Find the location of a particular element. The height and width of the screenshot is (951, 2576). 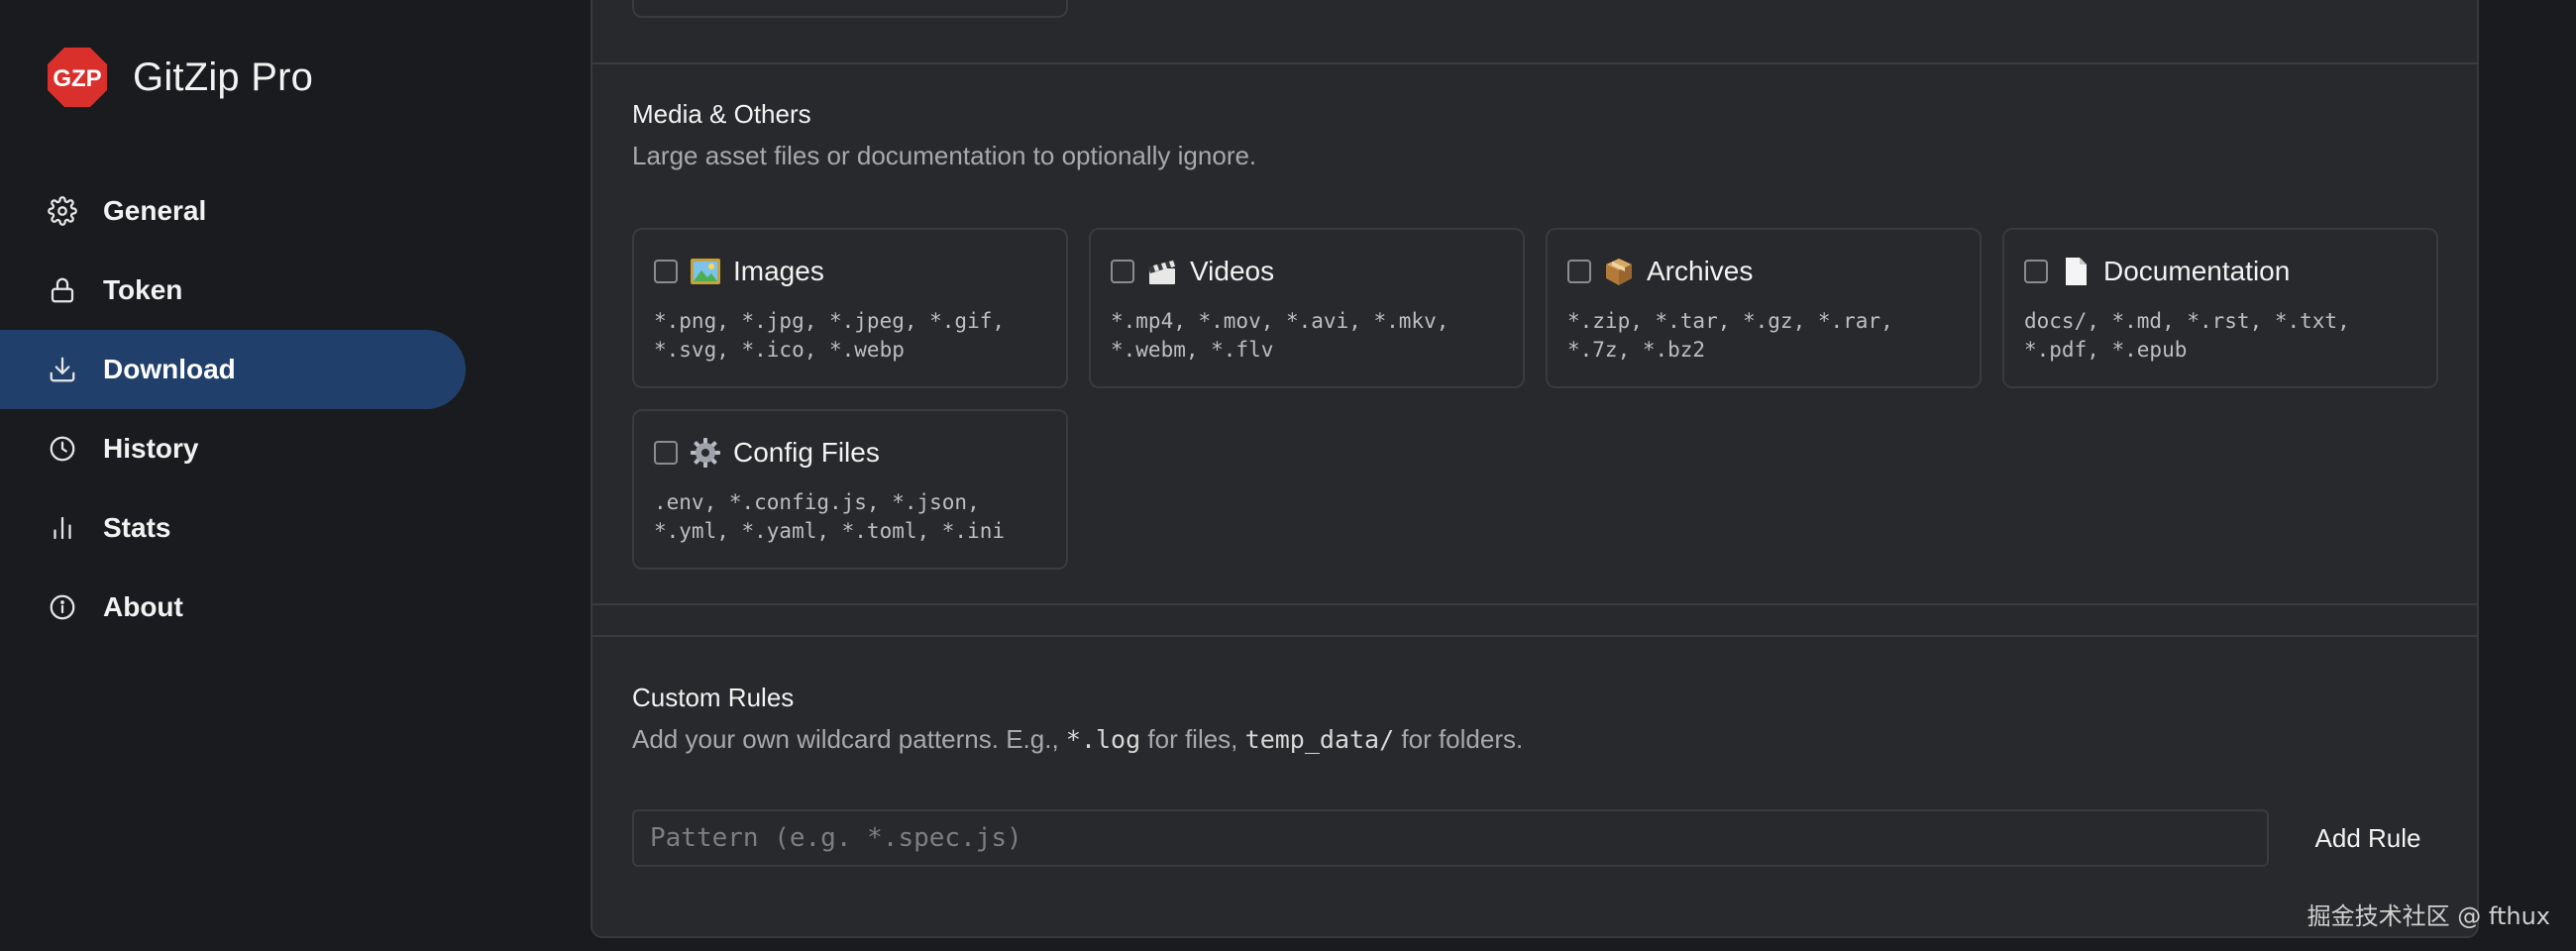

pattern-input is located at coordinates (1451, 838).